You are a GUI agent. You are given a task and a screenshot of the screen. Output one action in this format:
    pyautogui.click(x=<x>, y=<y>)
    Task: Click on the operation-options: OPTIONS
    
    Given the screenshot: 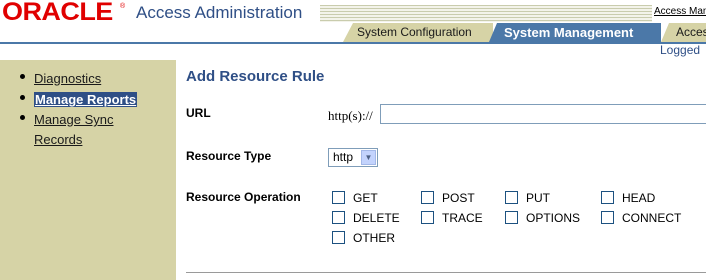 What is the action you would take?
    pyautogui.click(x=542, y=219)
    